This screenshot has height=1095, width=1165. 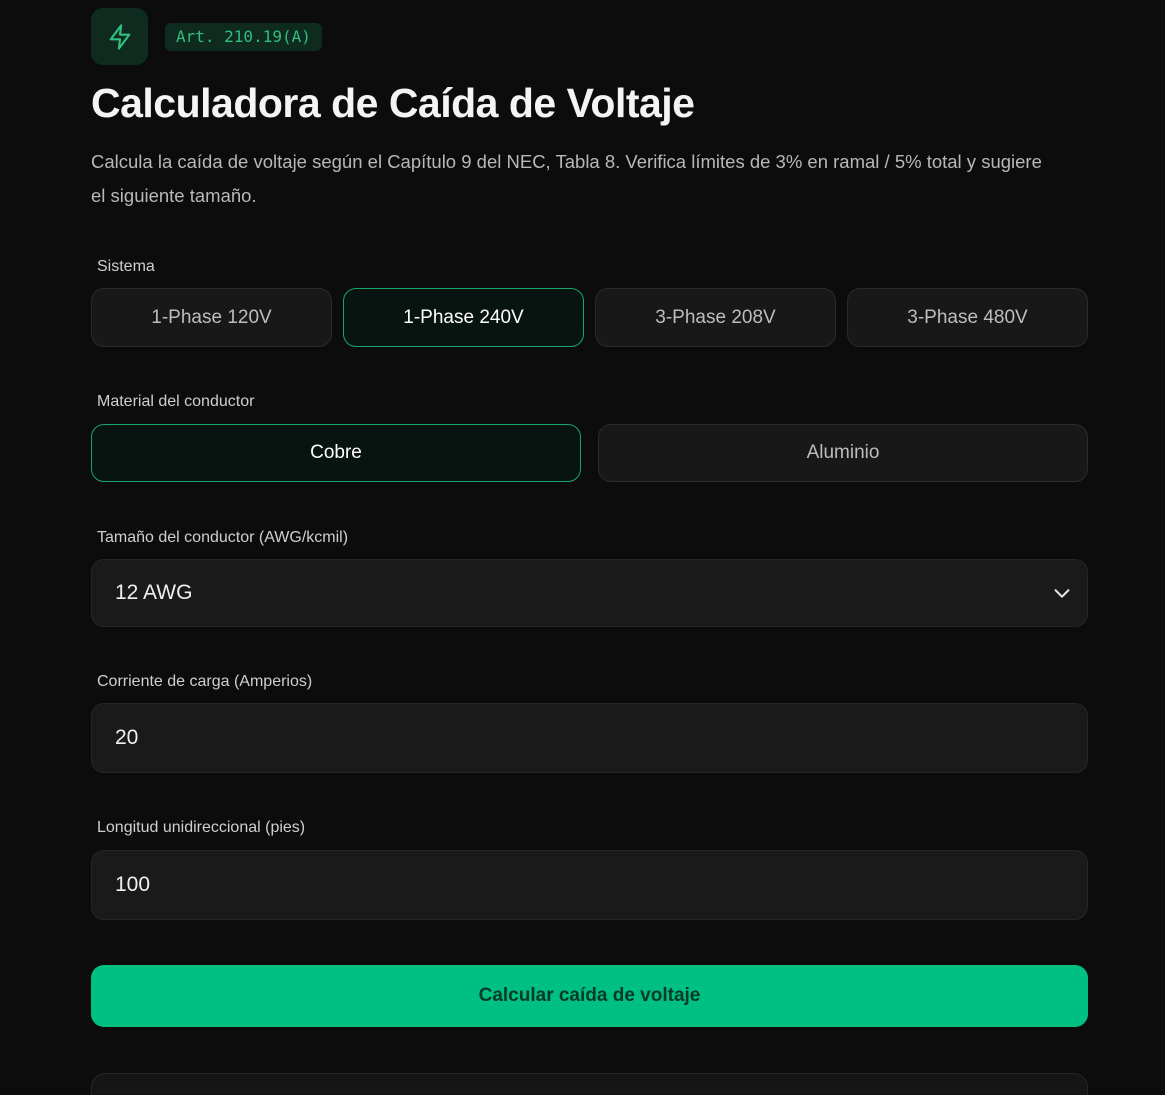 I want to click on logo, so click(x=119, y=36).